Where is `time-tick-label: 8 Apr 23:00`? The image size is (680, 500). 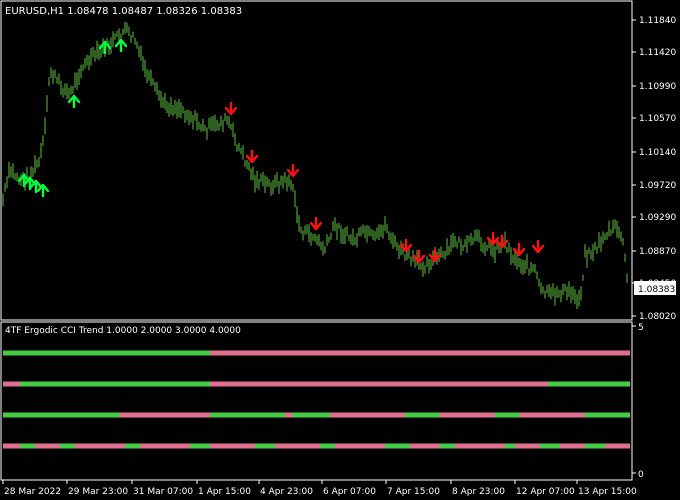 time-tick-label: 8 Apr 23:00 is located at coordinates (478, 492).